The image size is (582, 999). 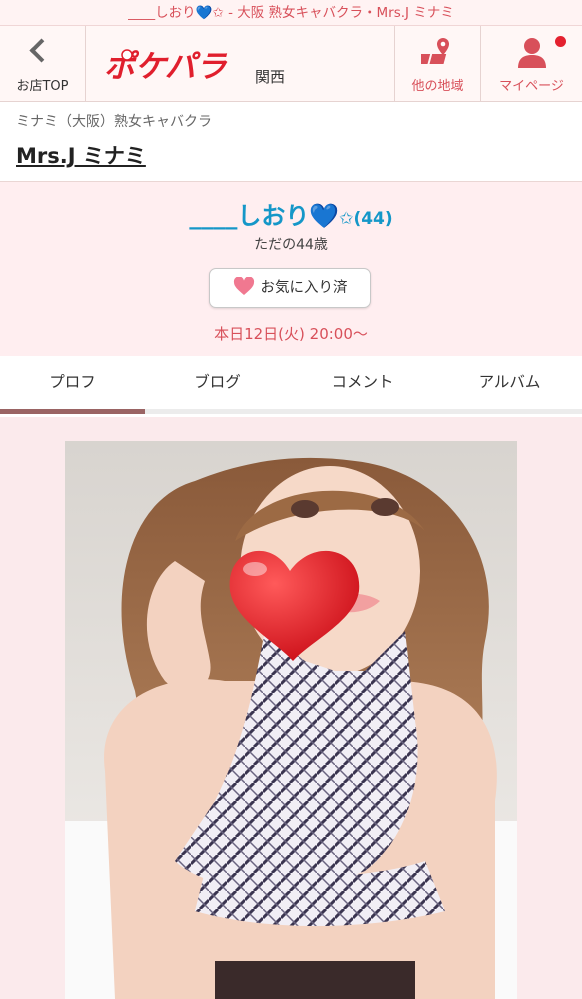 I want to click on shop-info: ミナミ（大阪）熟女キャバクラ Mrs.J ミナミ, so click(x=291, y=142).